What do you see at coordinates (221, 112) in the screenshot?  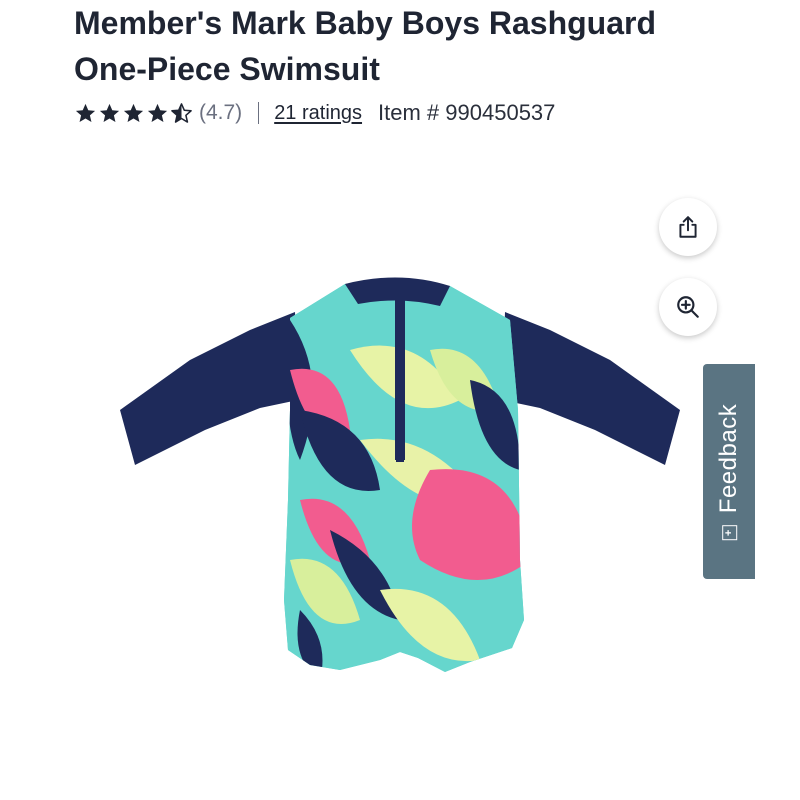 I see `rating-average: (4.7)` at bounding box center [221, 112].